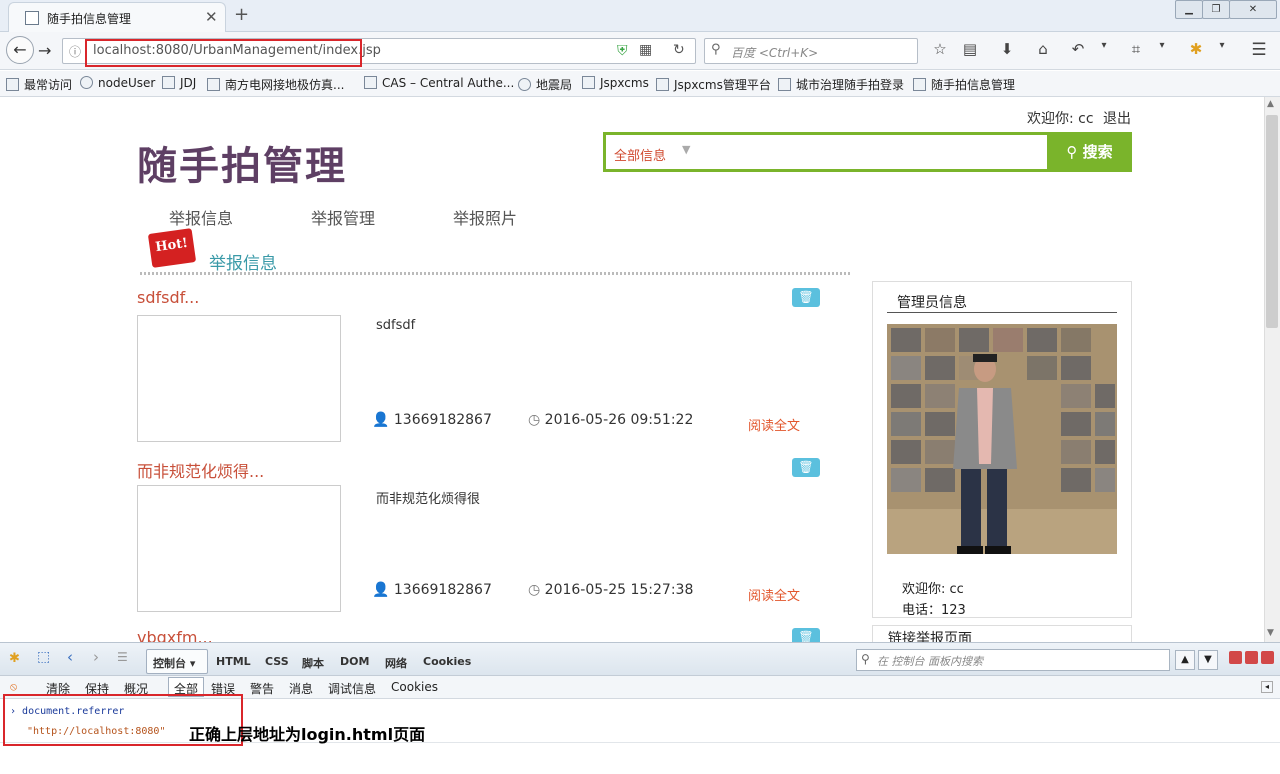  I want to click on section-title: 举报信息, so click(243, 264).